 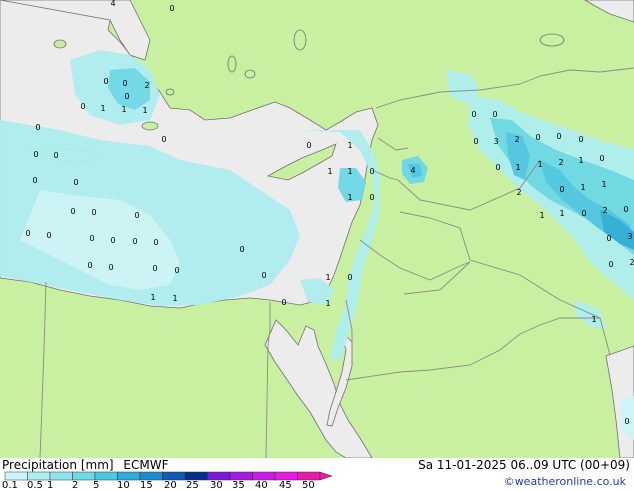 What do you see at coordinates (35, 485) in the screenshot?
I see `color-scale-tick-label: 0.5` at bounding box center [35, 485].